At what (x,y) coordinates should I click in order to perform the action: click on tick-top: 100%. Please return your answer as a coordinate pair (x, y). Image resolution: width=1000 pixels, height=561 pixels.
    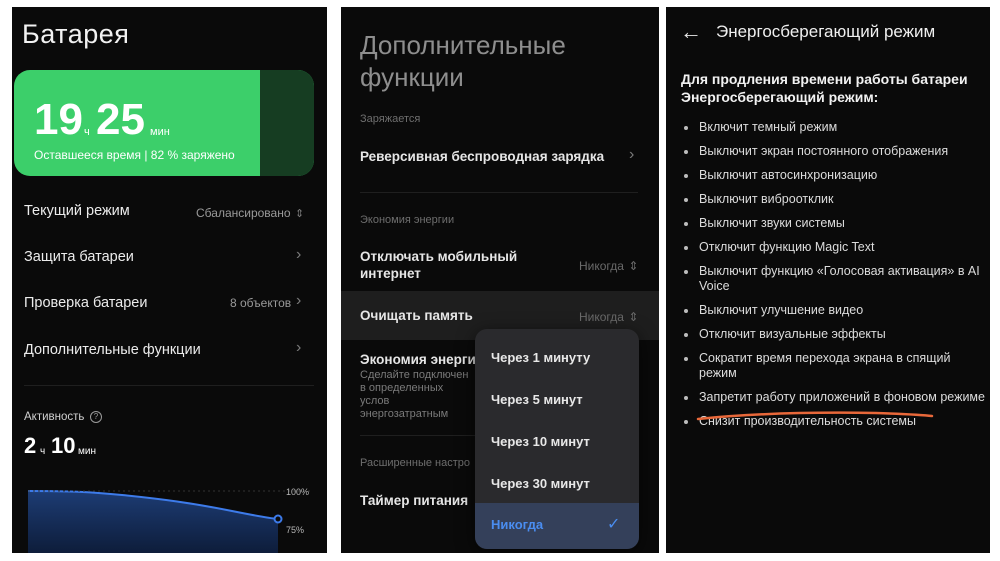
    Looking at the image, I should click on (298, 492).